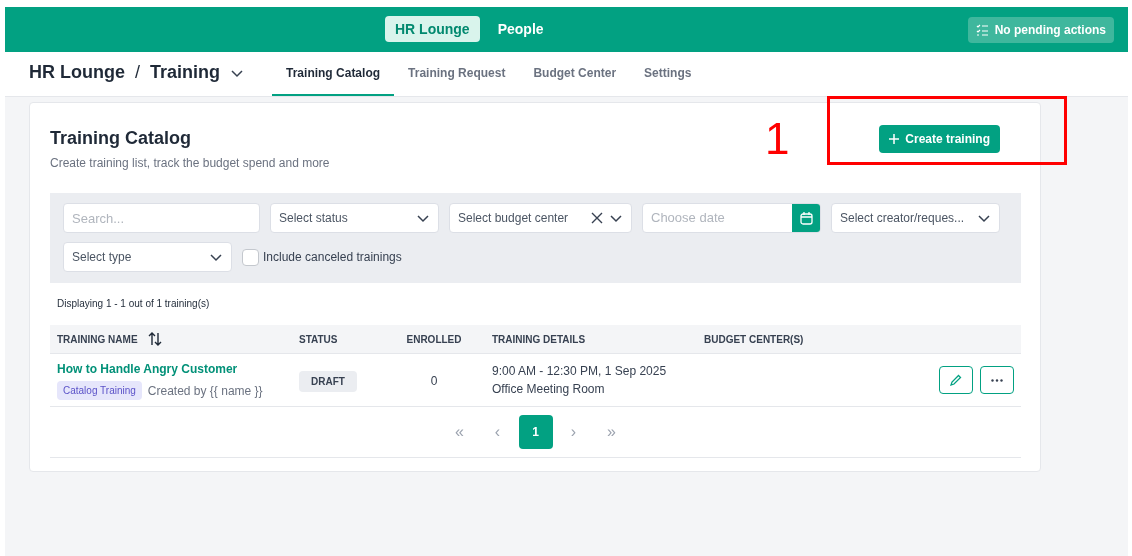  What do you see at coordinates (777, 139) in the screenshot?
I see `annotation-number: 1` at bounding box center [777, 139].